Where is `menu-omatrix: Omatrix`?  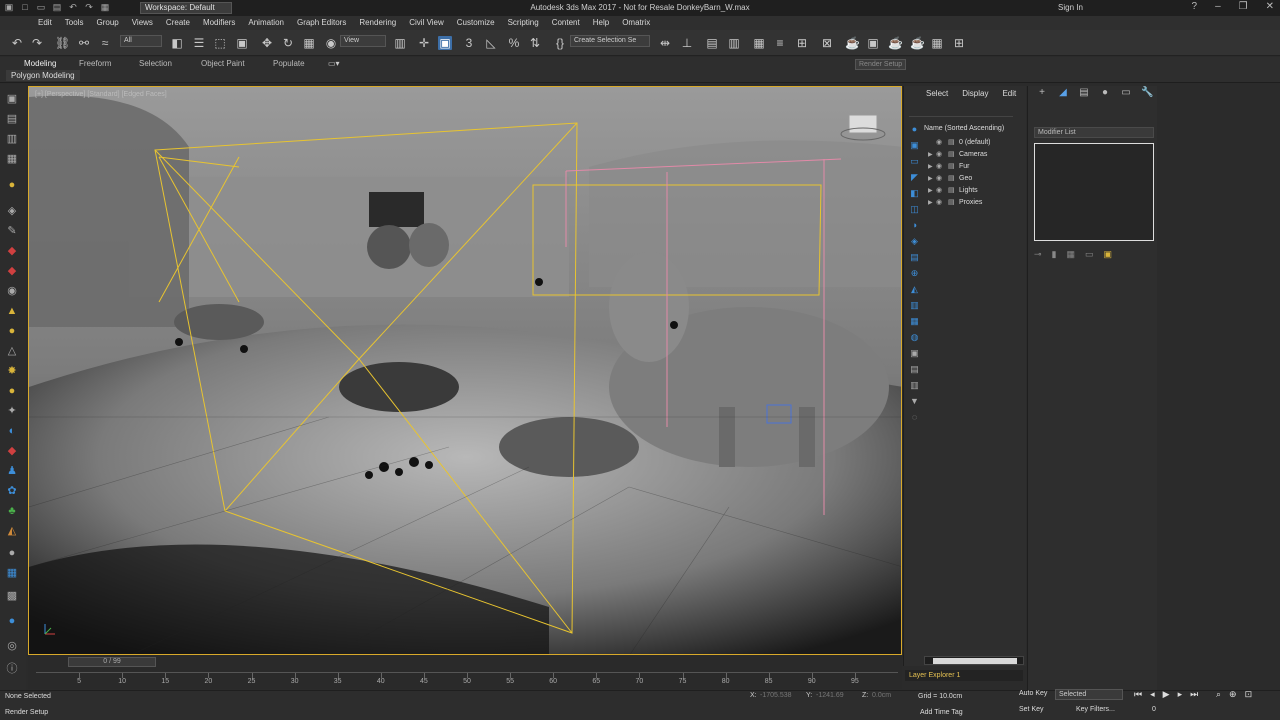 menu-omatrix: Omatrix is located at coordinates (636, 23).